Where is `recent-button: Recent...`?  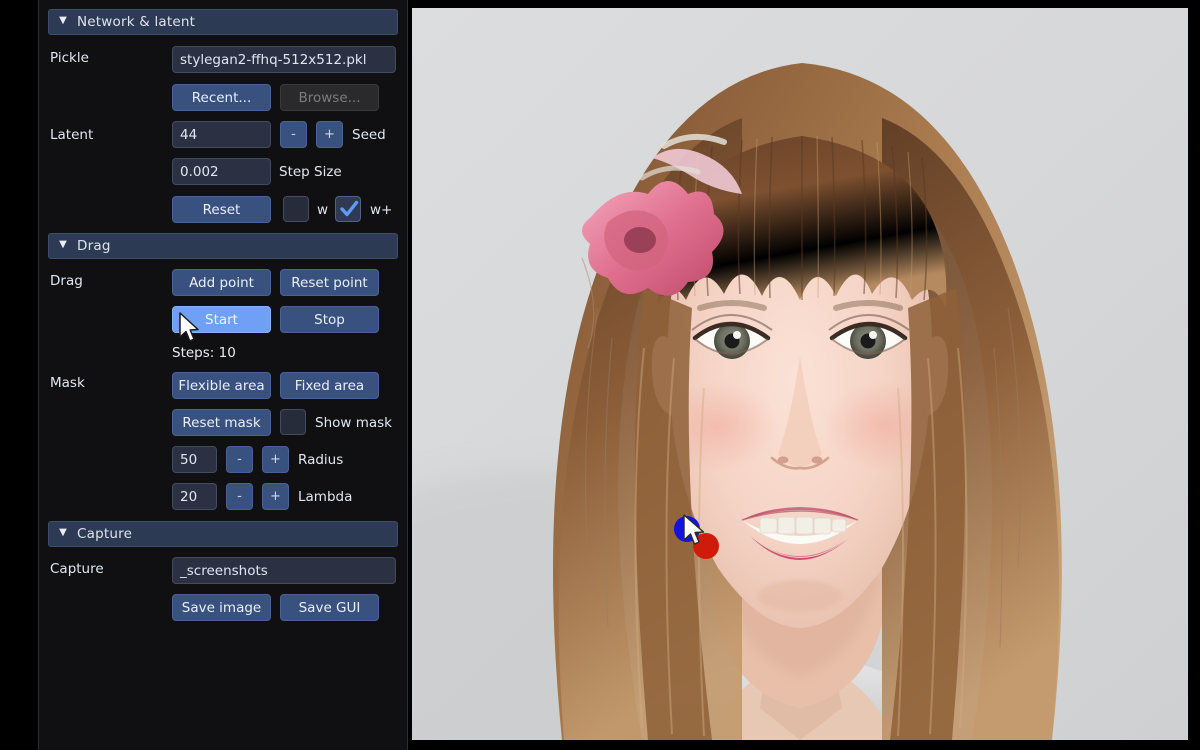 recent-button: Recent... is located at coordinates (221, 97).